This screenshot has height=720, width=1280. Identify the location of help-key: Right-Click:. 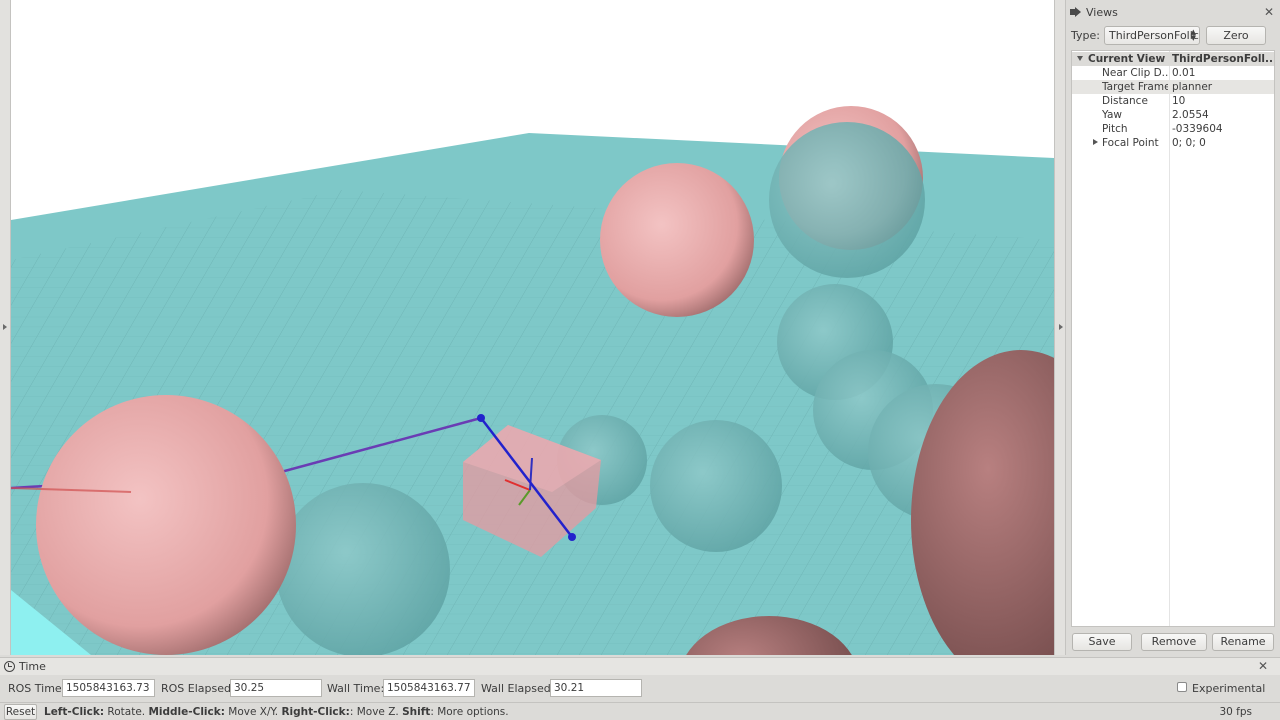
(315, 712).